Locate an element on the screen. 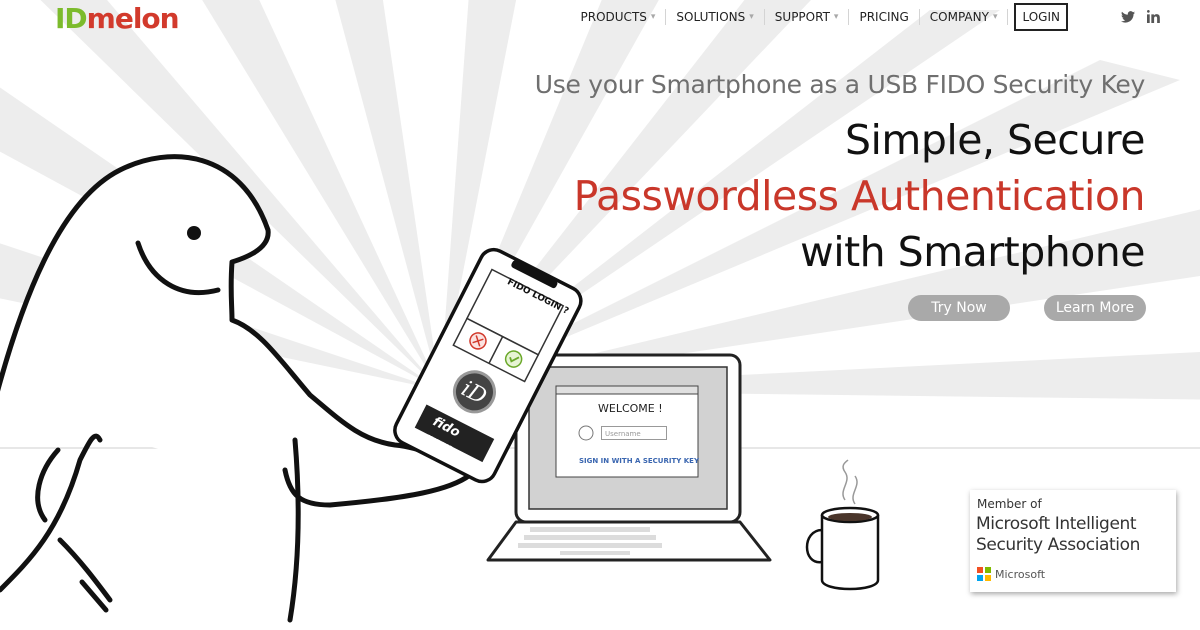  twitter-icon is located at coordinates (1128, 17).